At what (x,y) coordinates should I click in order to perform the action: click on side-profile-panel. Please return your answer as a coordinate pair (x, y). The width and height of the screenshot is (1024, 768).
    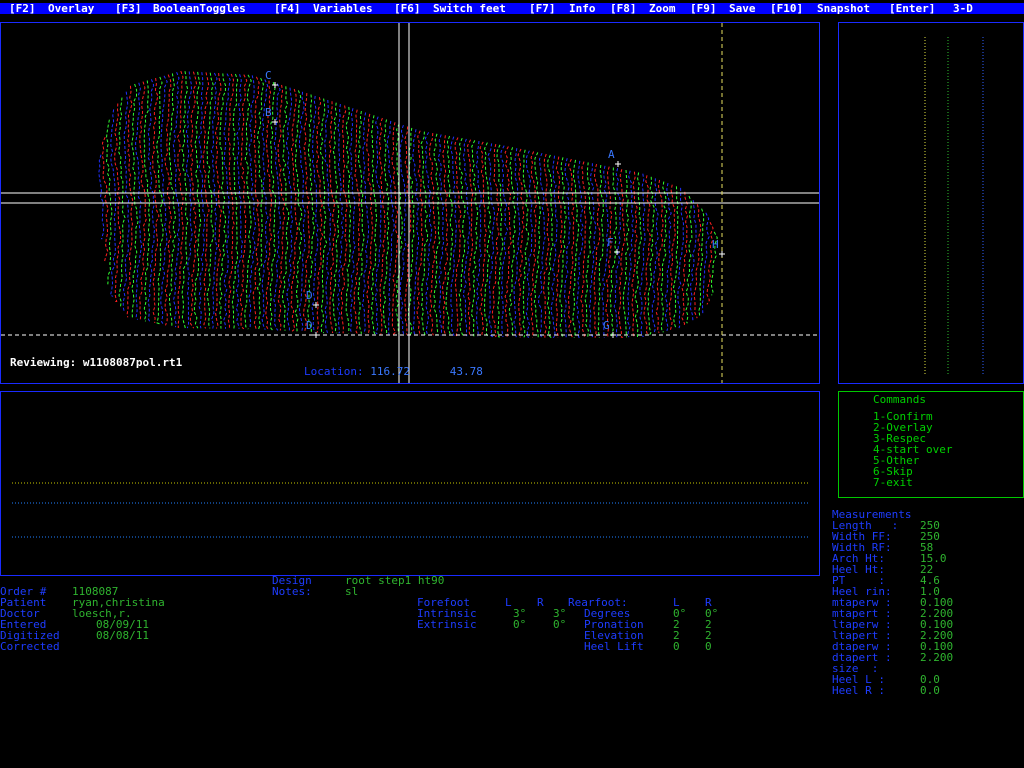
    Looking at the image, I should click on (931, 203).